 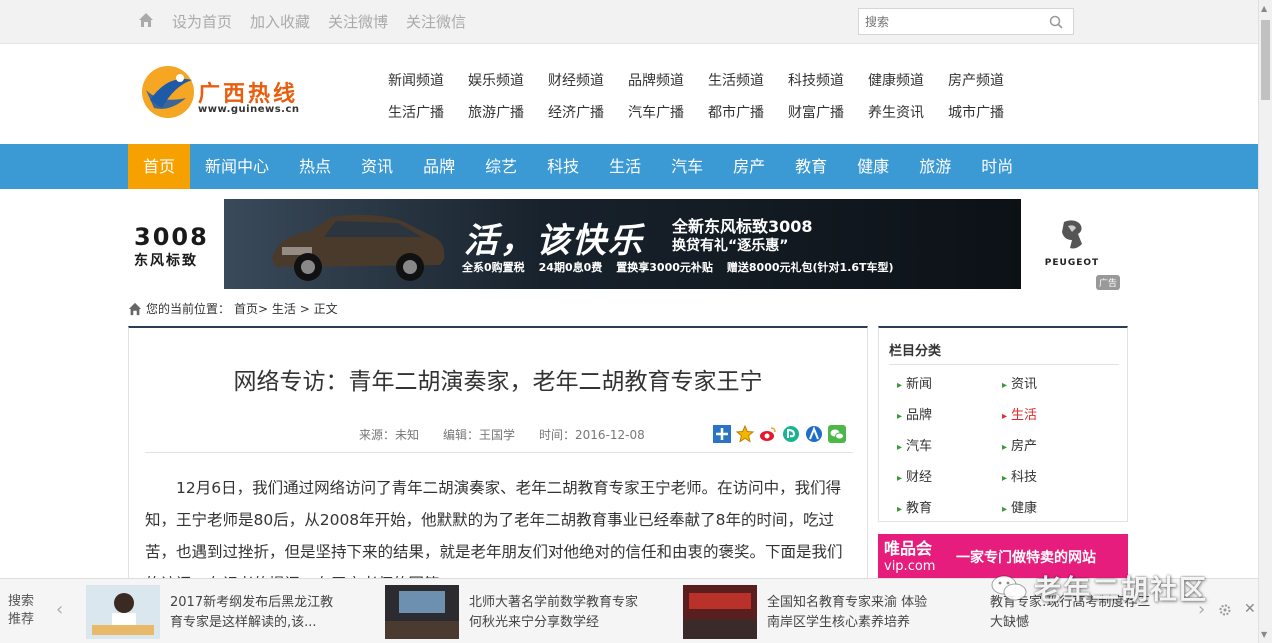 I want to click on search-input, so click(x=949, y=21).